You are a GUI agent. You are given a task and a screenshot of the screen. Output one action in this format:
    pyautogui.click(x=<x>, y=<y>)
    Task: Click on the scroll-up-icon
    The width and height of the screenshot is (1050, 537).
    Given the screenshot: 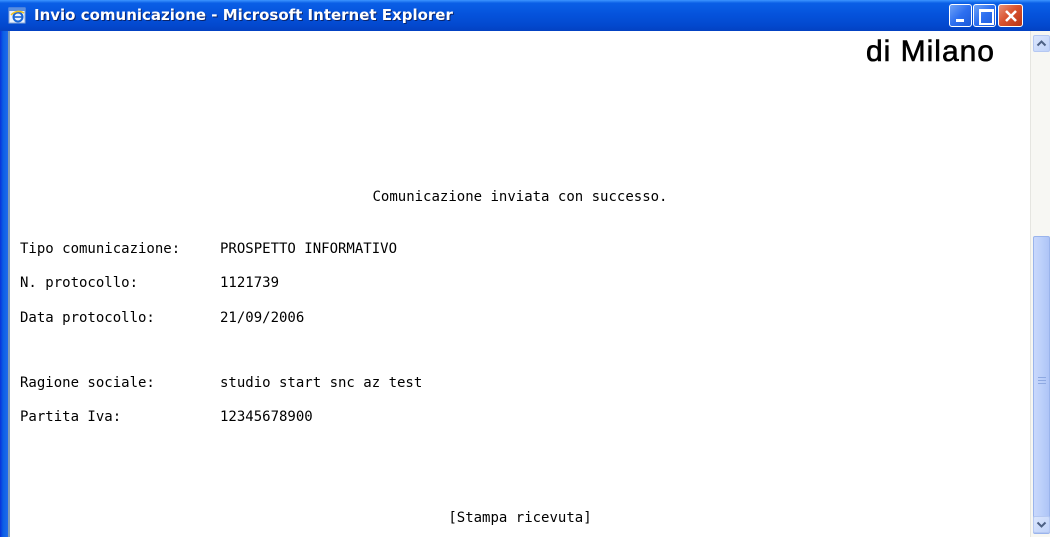 What is the action you would take?
    pyautogui.click(x=1041, y=43)
    